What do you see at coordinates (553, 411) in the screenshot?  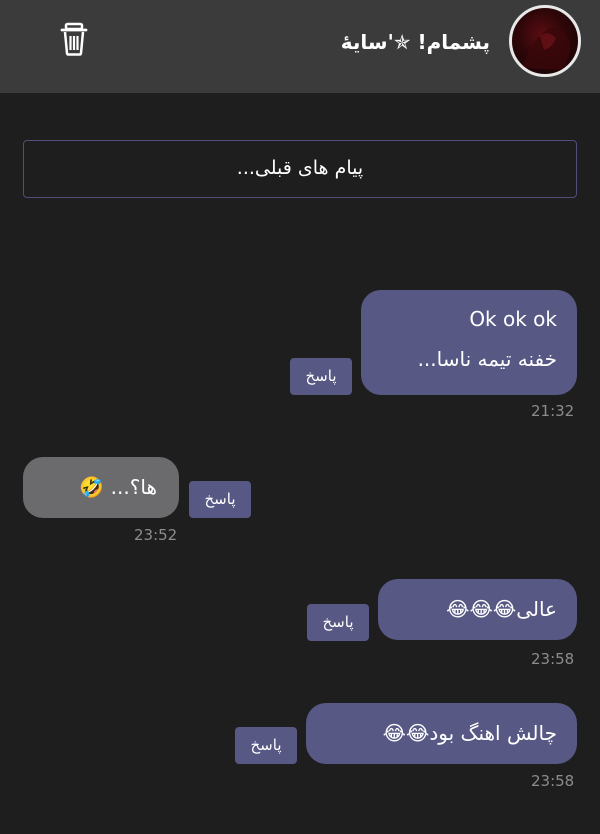 I see `message-timestamp: 21:32` at bounding box center [553, 411].